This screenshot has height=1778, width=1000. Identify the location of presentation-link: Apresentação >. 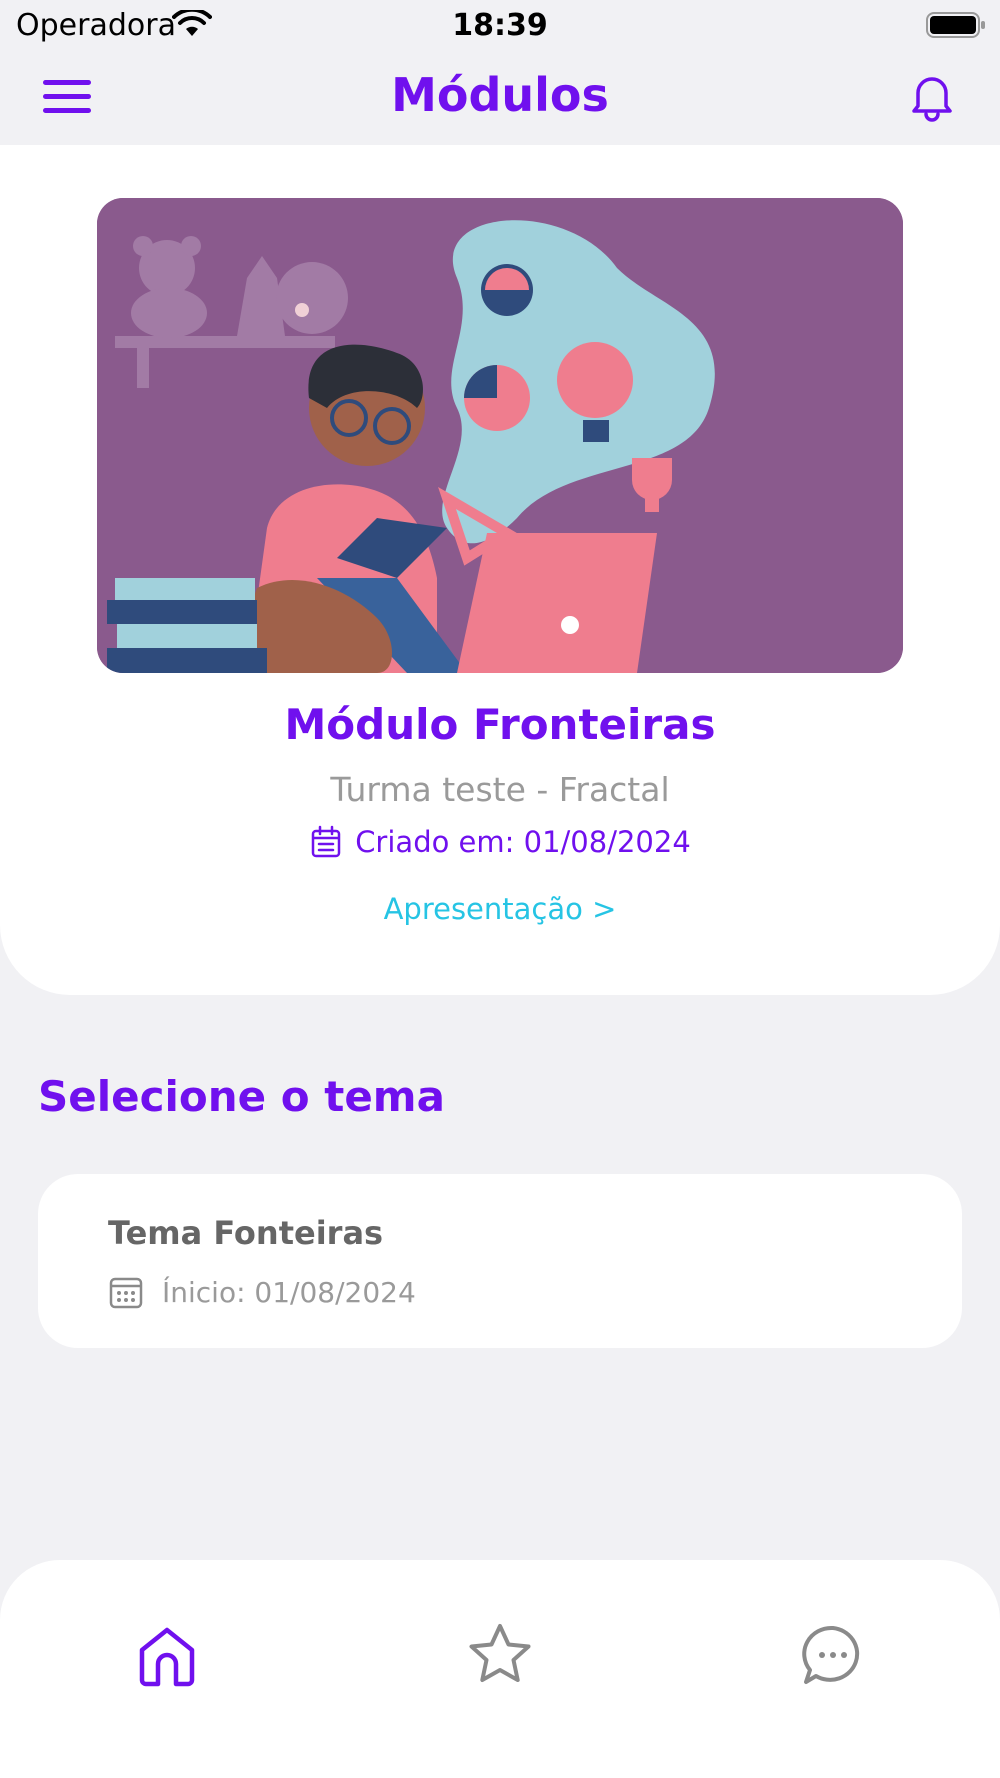
(500, 909).